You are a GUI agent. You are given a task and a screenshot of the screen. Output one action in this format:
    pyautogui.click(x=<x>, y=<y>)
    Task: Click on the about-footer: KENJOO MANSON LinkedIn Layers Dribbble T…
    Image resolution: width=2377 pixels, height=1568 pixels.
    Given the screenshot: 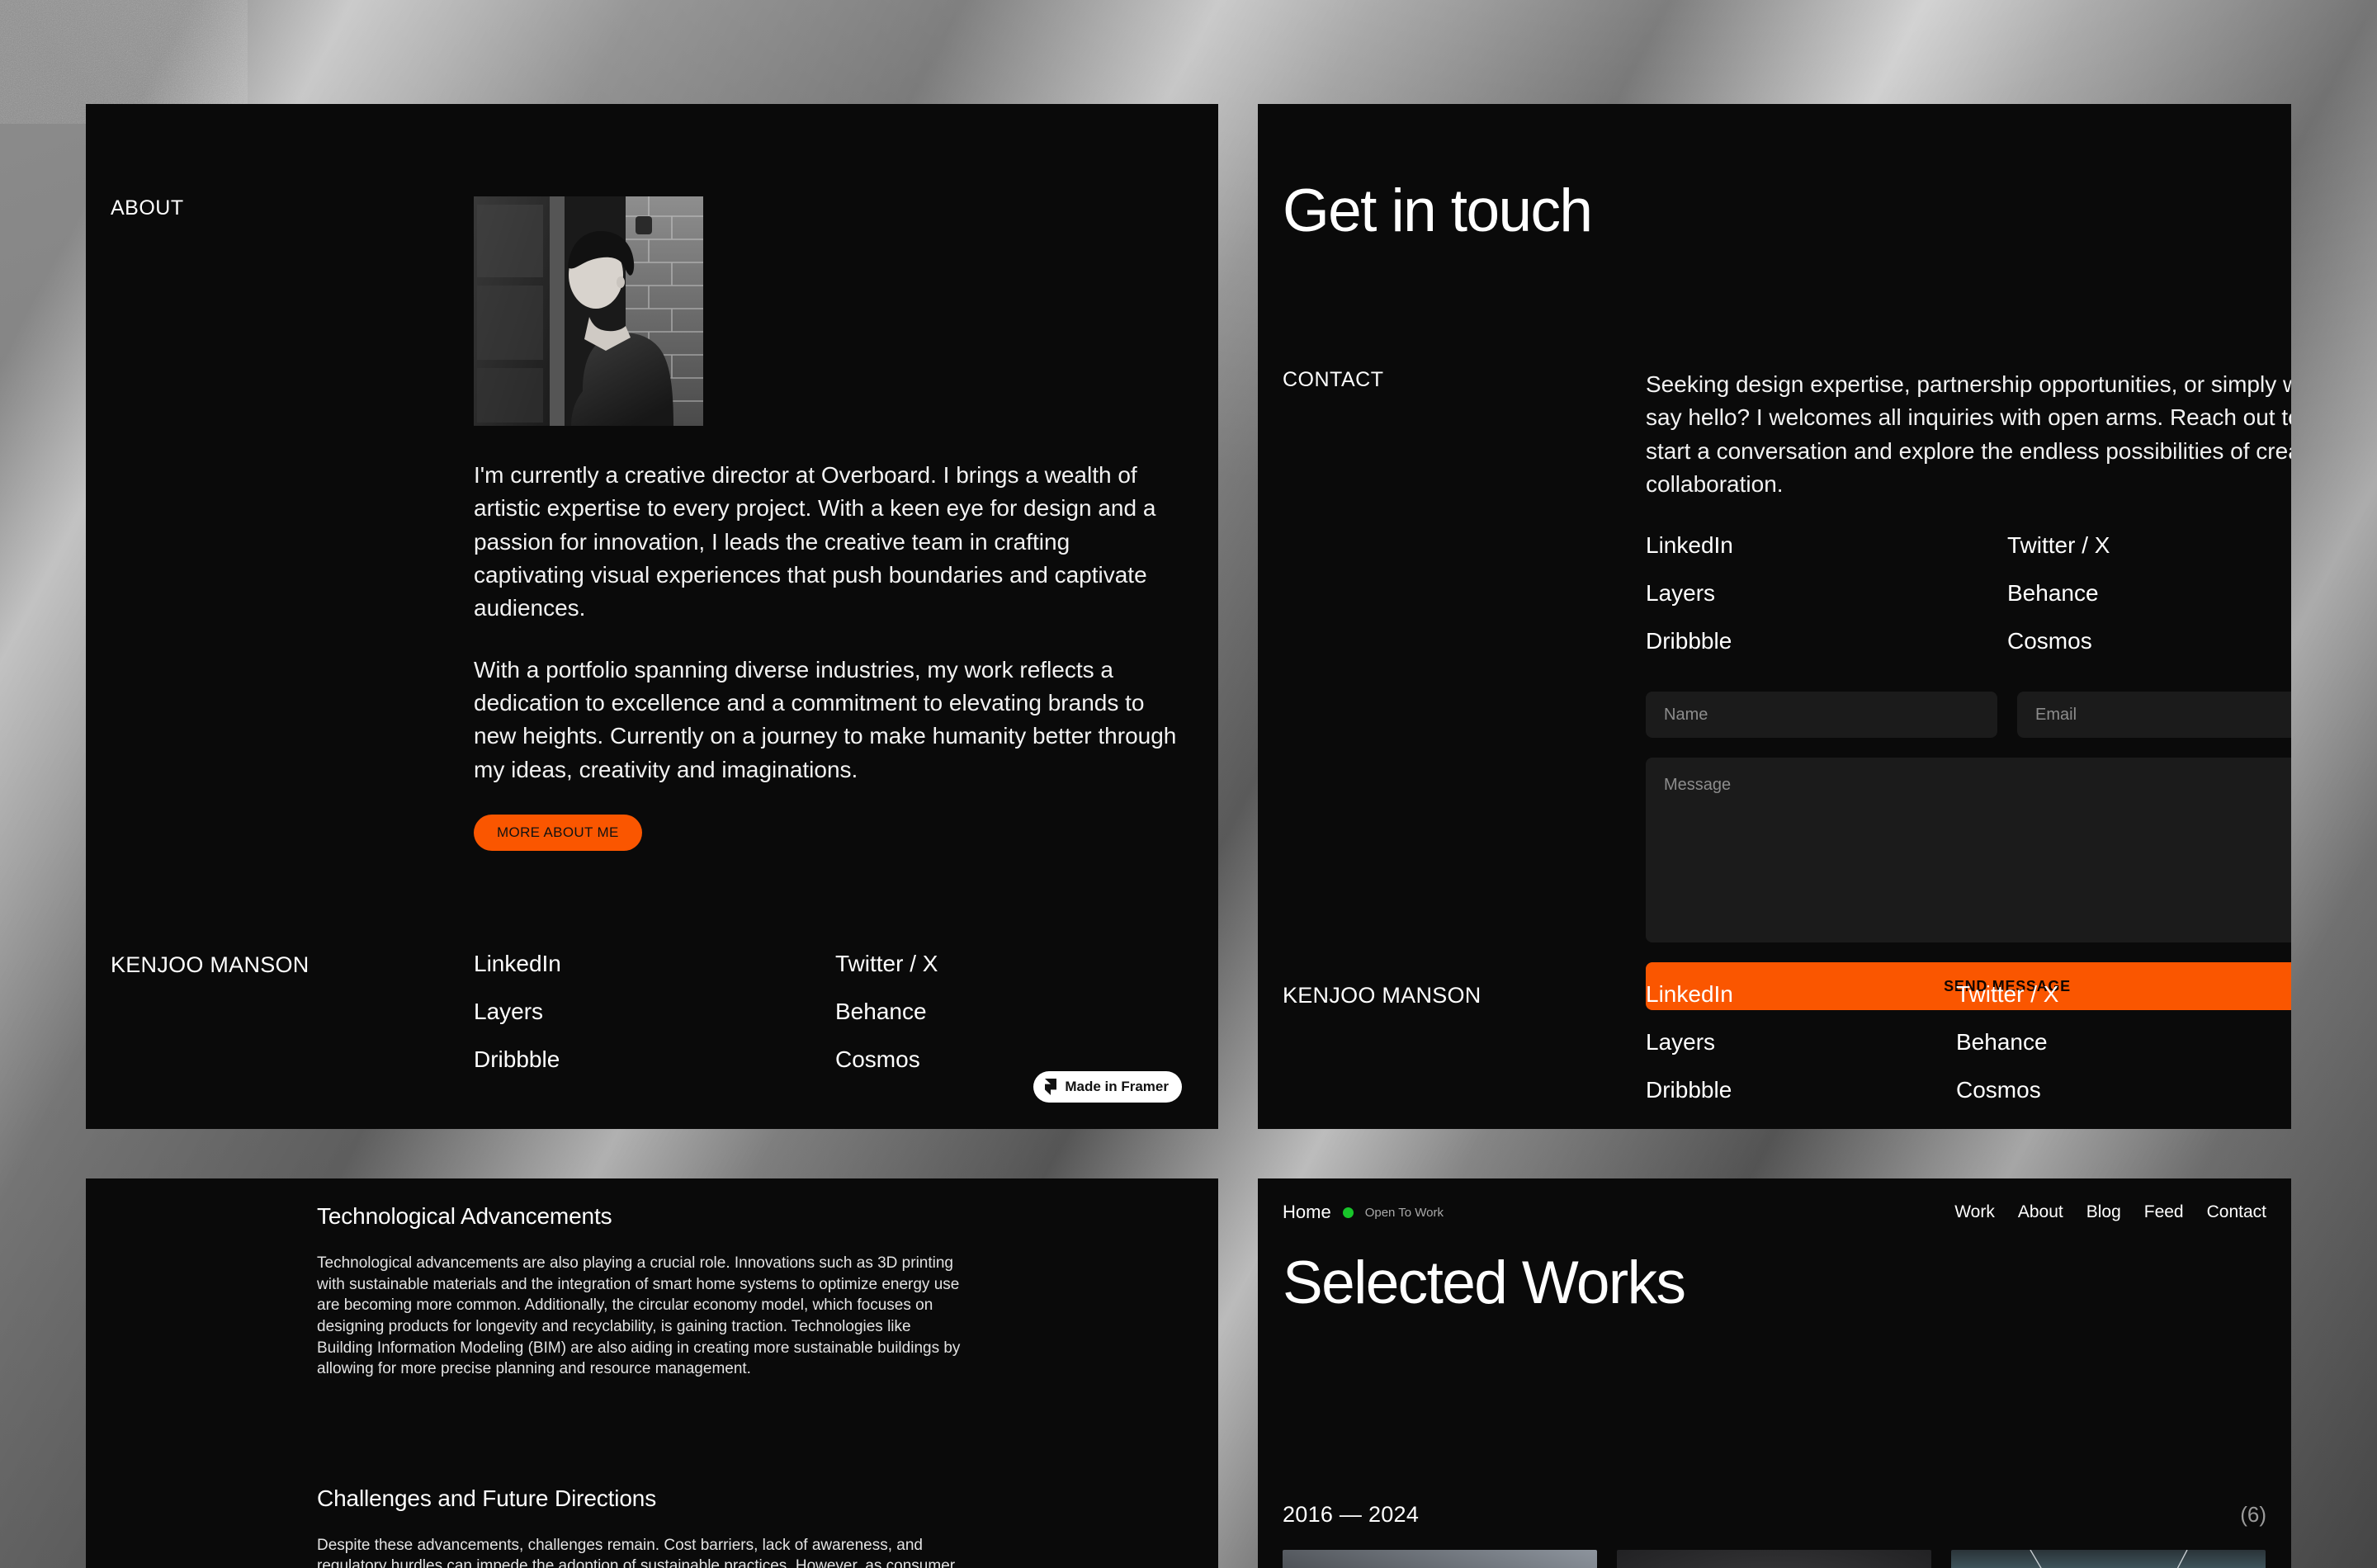 What is the action you would take?
    pyautogui.click(x=651, y=1011)
    